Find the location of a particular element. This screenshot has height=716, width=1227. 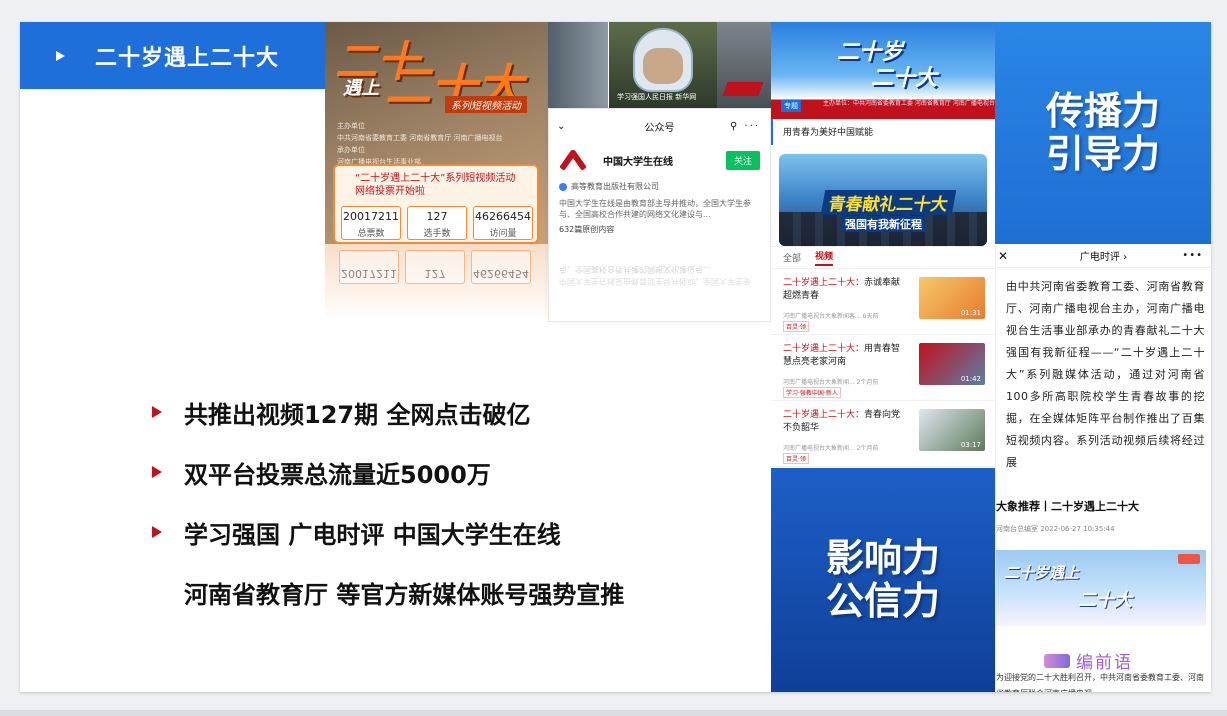

article-source-name: 广电时评 is located at coordinates (1099, 257).